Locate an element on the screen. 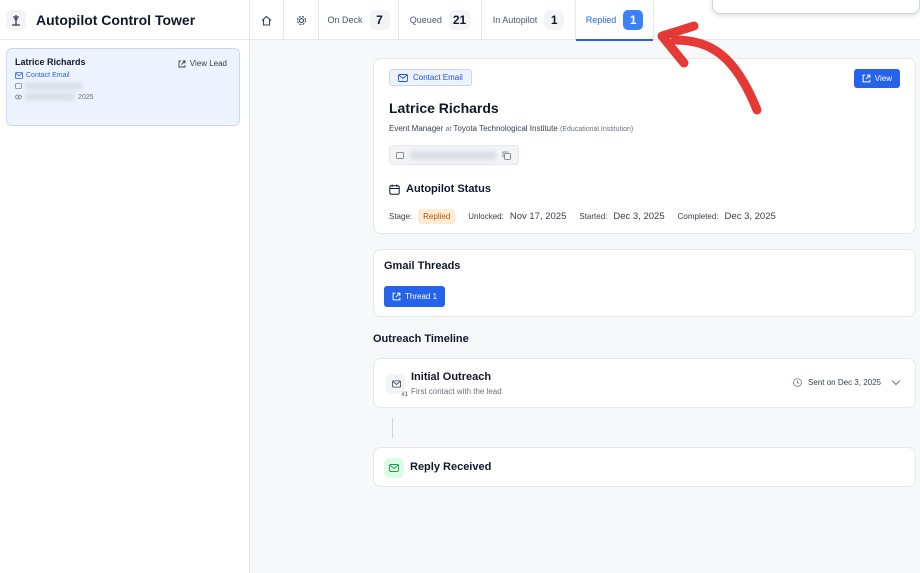 The height and width of the screenshot is (573, 920). view-label: View is located at coordinates (883, 78).